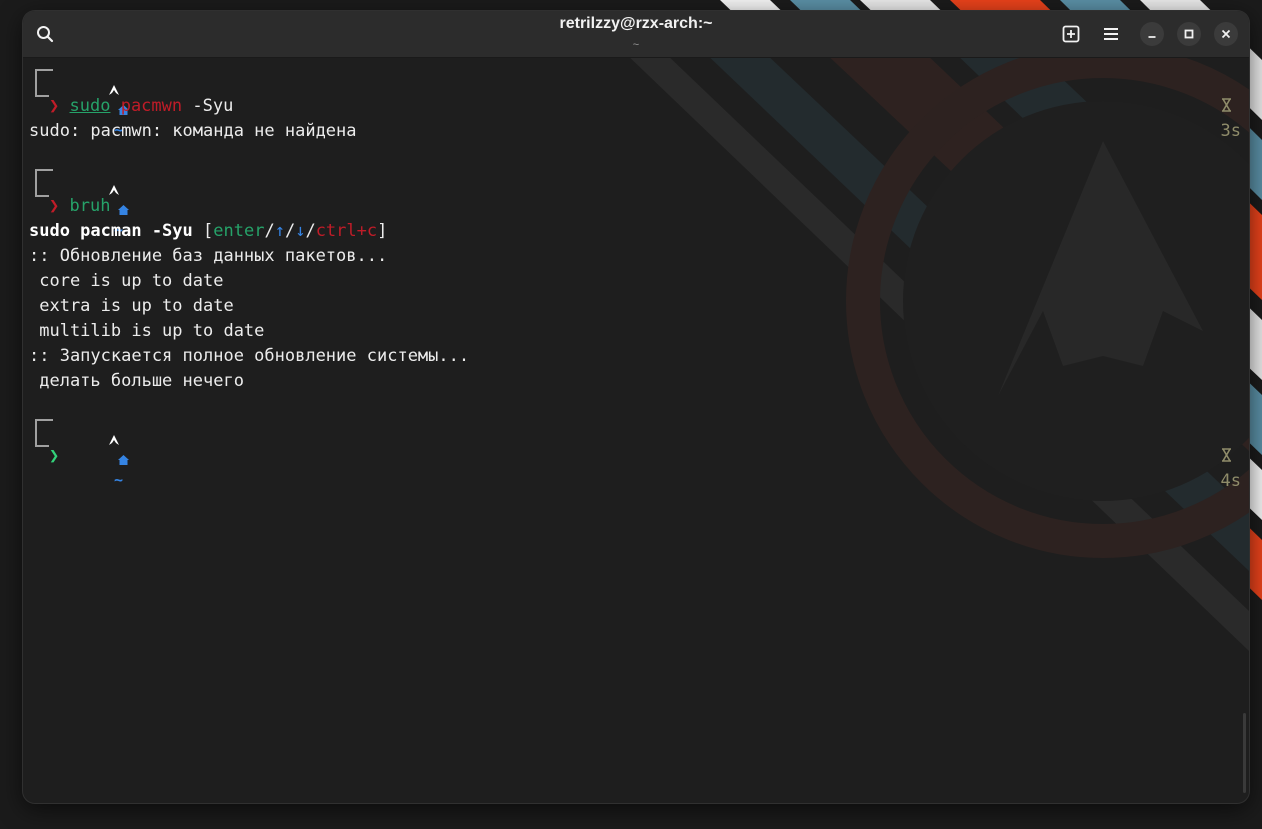  Describe the element at coordinates (203, 231) in the screenshot. I see `suggestion-bracket-open: [` at that location.